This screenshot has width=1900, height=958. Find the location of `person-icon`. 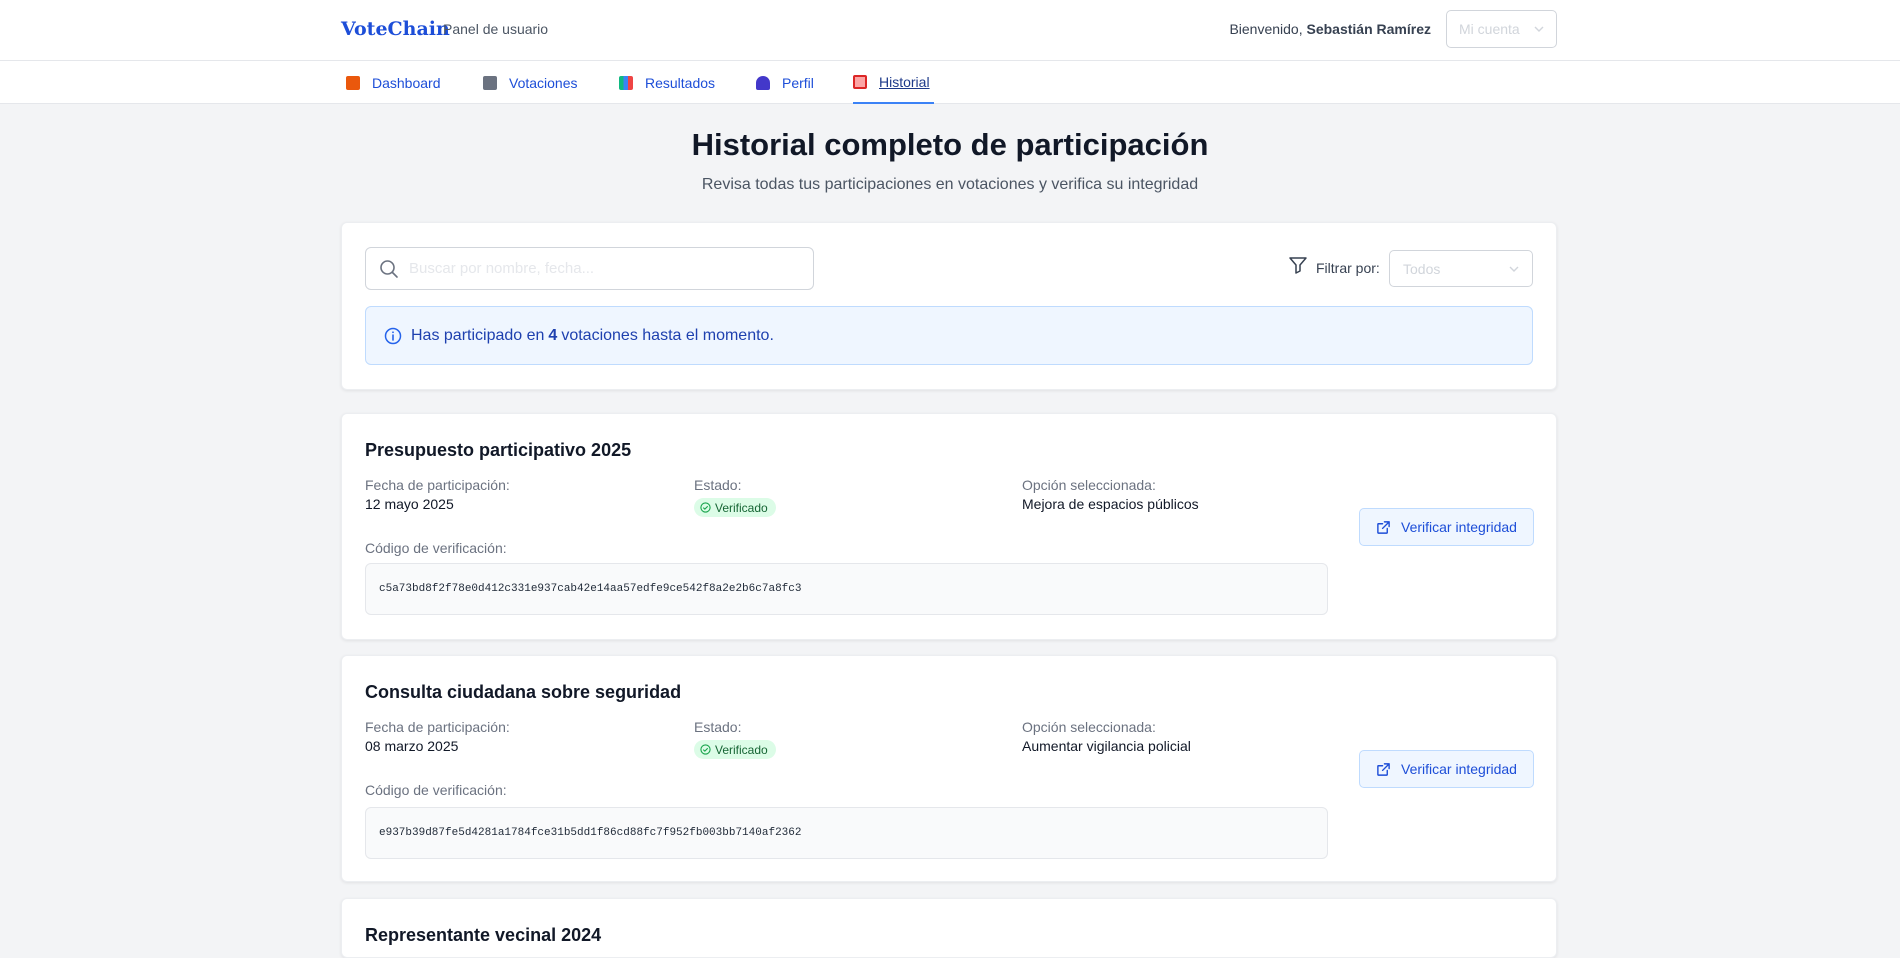

person-icon is located at coordinates (763, 82).